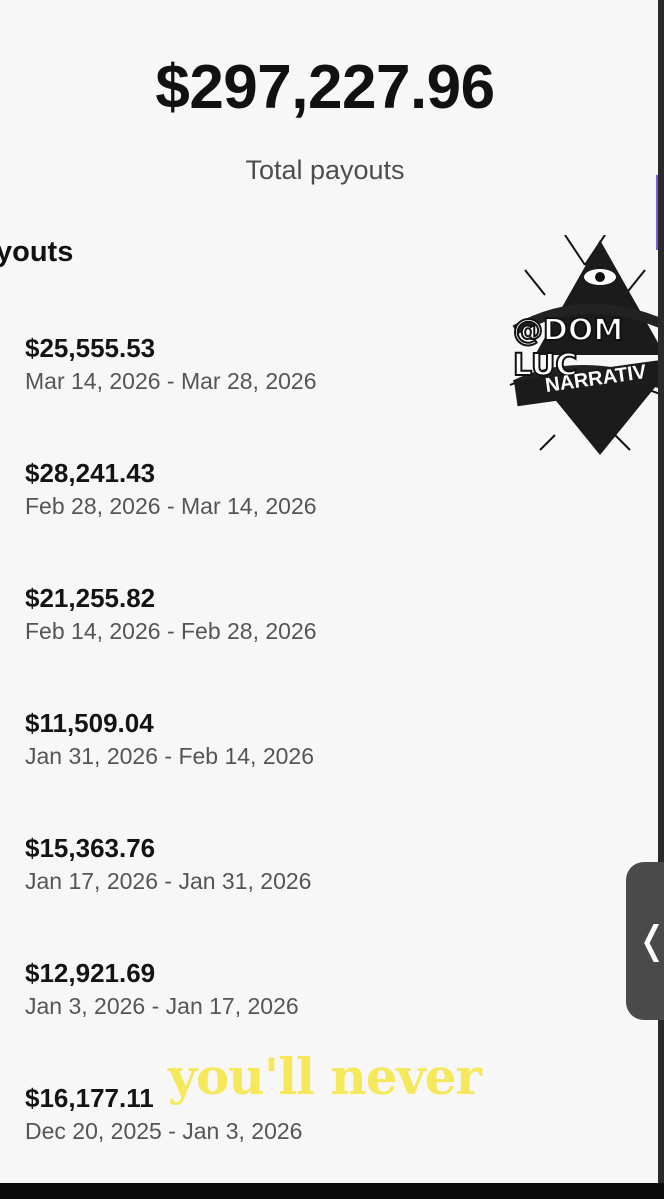 The height and width of the screenshot is (1199, 664). Describe the element at coordinates (650, 940) in the screenshot. I see `chevron-left-icon: ❬` at that location.